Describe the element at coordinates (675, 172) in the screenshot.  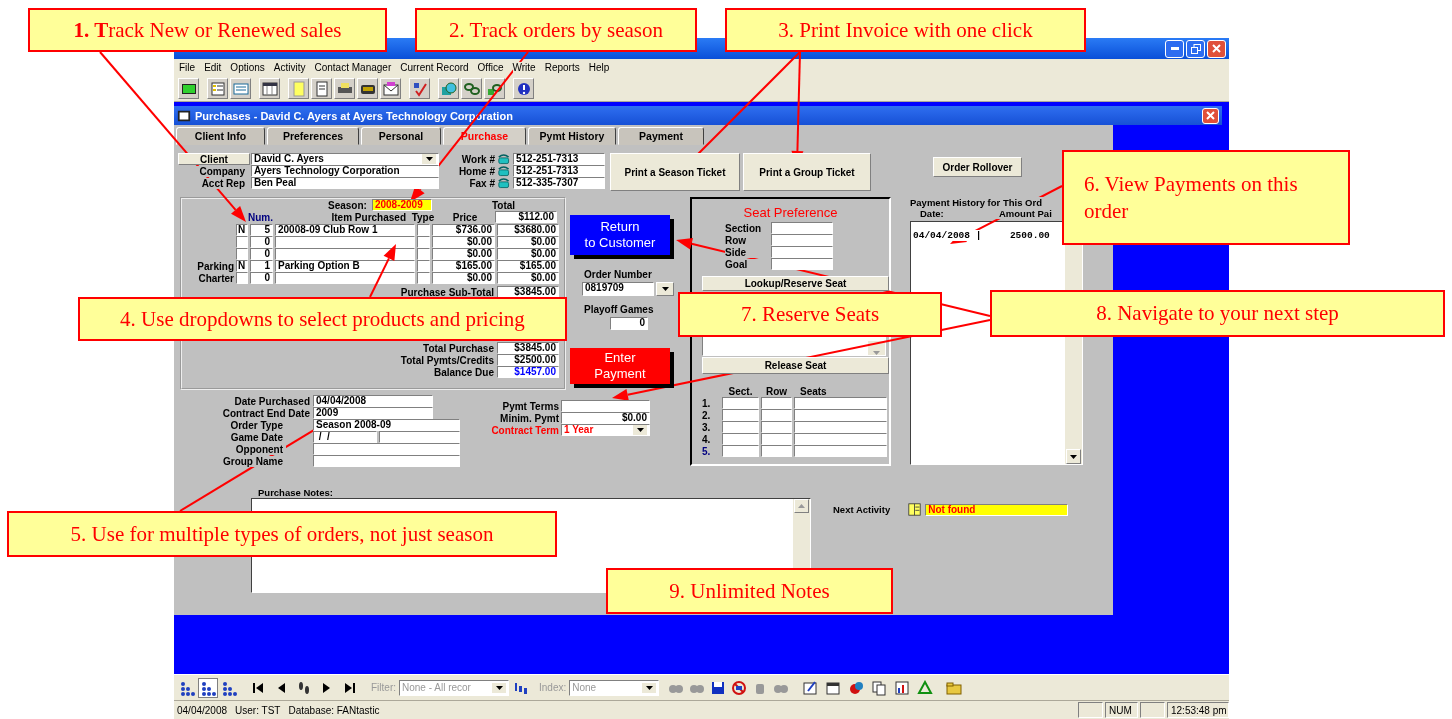
I see `print-button: Print a Season Ticket` at that location.